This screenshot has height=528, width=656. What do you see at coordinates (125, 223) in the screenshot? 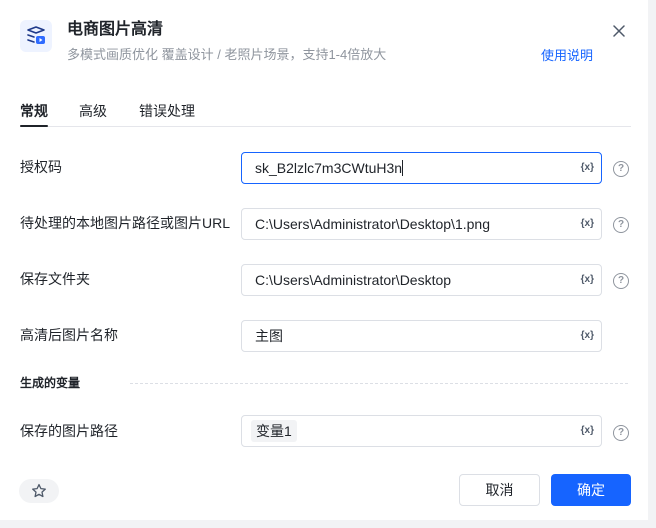
I see `image-path-label: 待处理的本地图片路径或图片URL` at bounding box center [125, 223].